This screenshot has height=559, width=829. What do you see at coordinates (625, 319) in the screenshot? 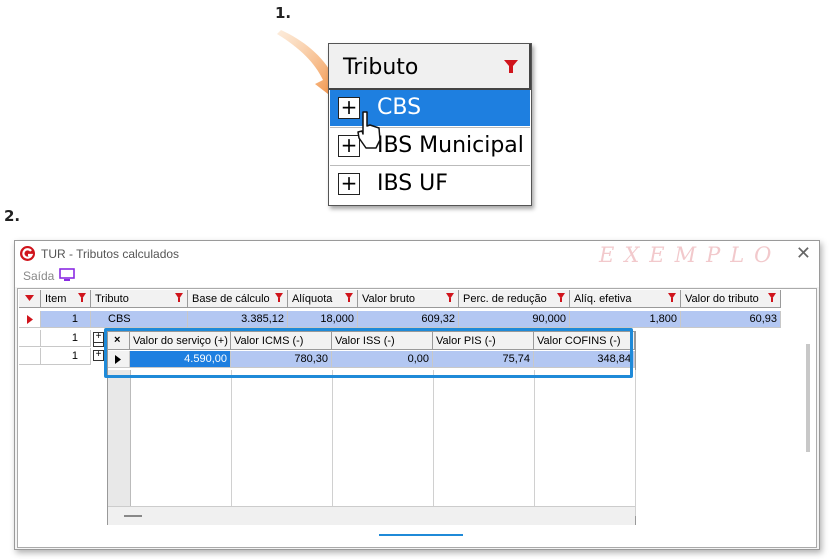
I see `cell-aliq-efetiva: 1,800` at bounding box center [625, 319].